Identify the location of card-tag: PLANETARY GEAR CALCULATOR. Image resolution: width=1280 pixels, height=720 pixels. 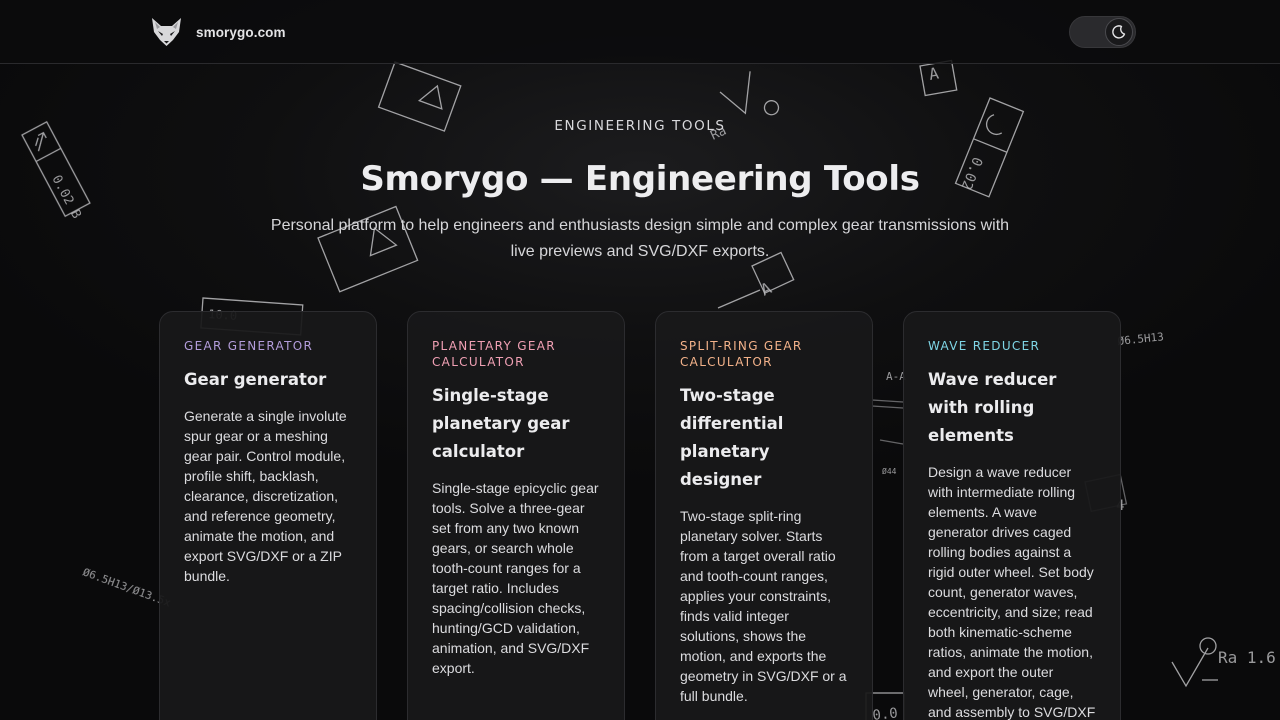
(494, 354).